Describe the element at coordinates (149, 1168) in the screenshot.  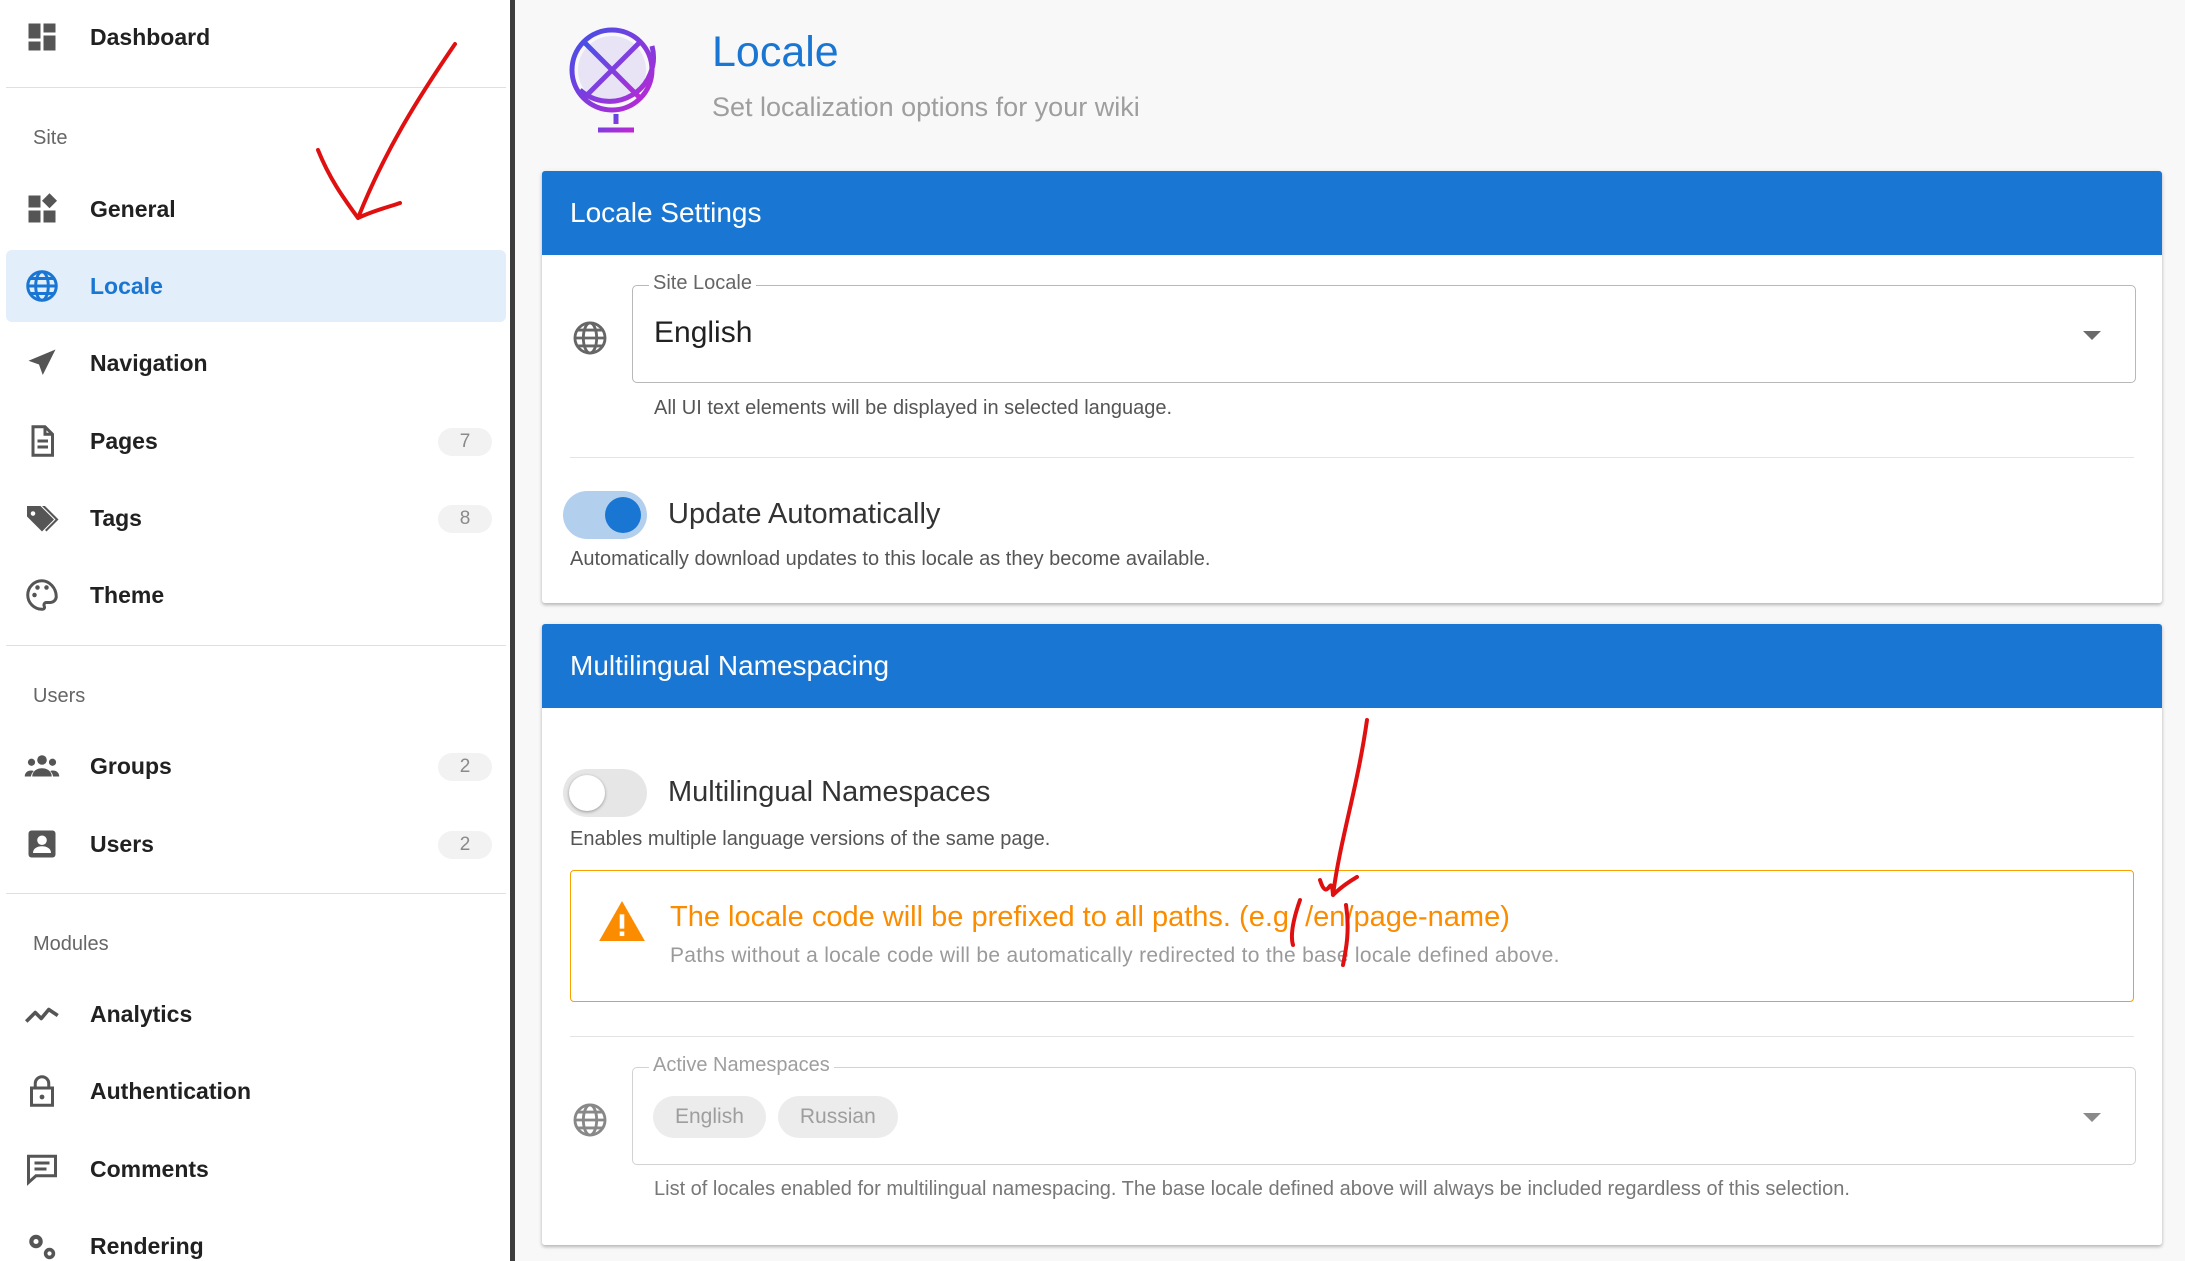
I see `sidebar-item-label: Comments` at that location.